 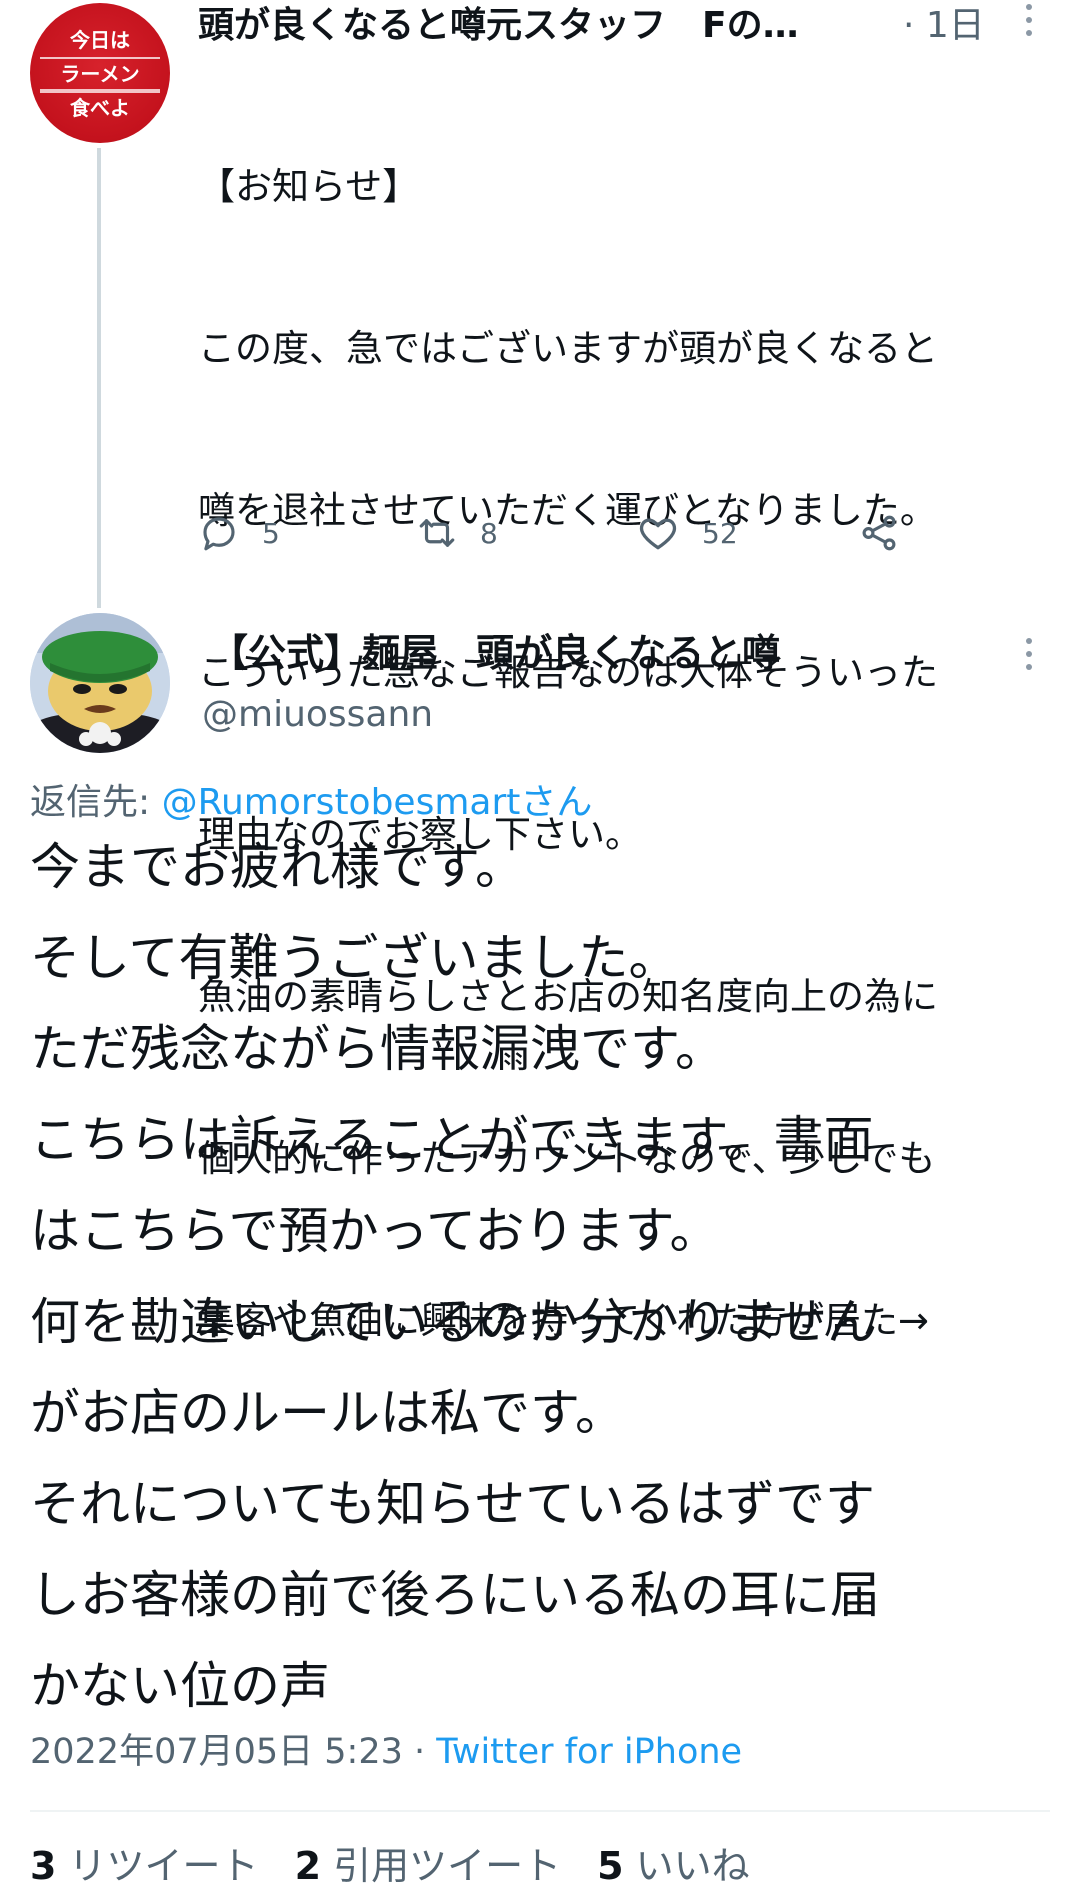 I want to click on main-text-line: こちらは訴えることができます。書面, so click(x=452, y=1140).